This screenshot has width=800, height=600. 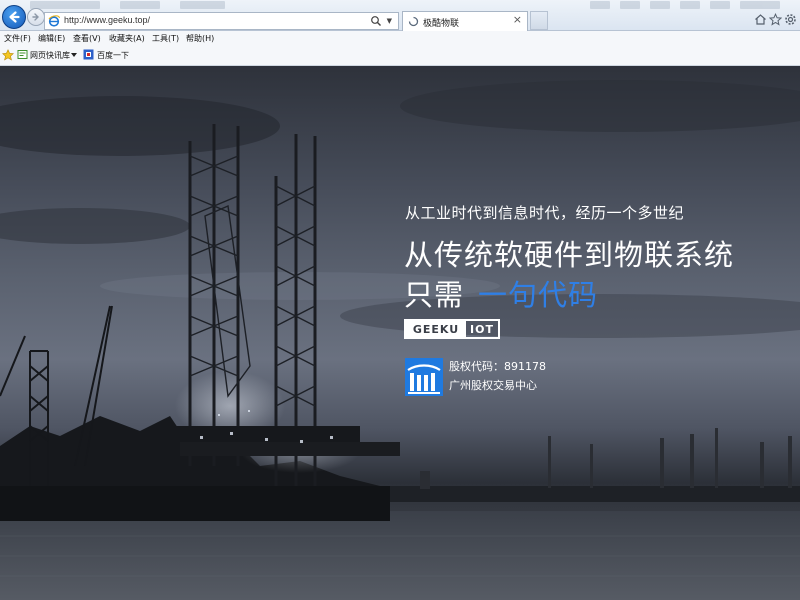 I want to click on hero-tagline-prefix: 只需, so click(x=434, y=295).